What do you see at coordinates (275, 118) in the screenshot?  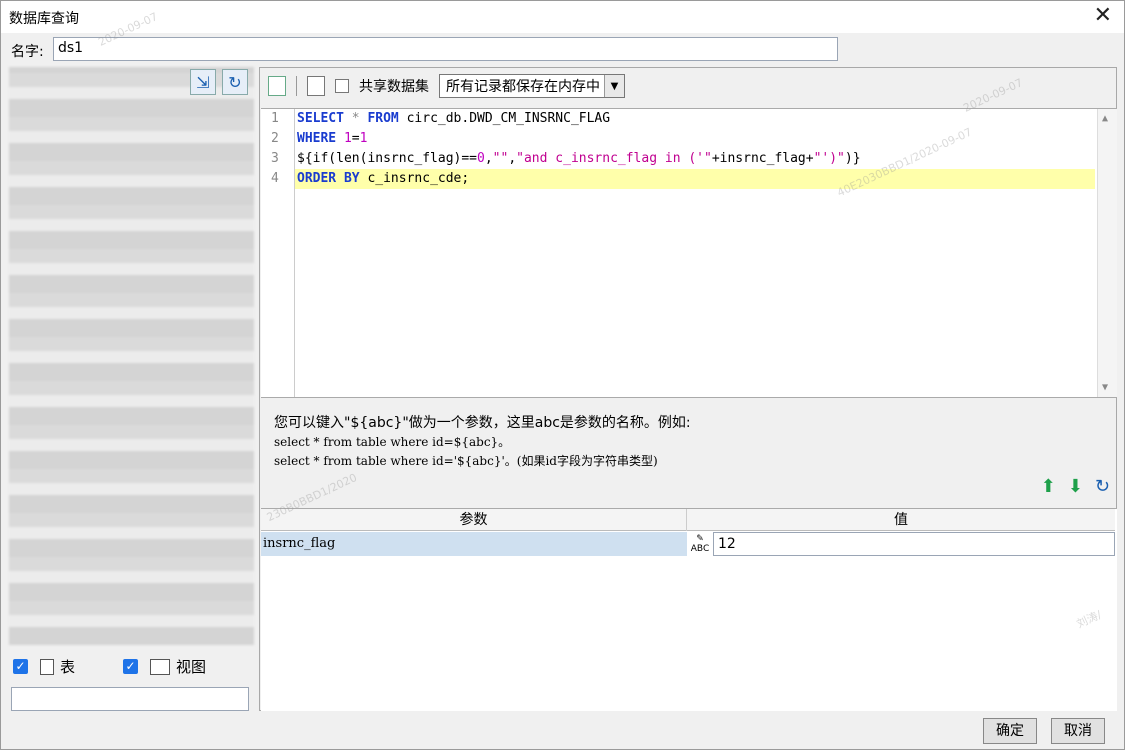 I see `line-number: 1` at bounding box center [275, 118].